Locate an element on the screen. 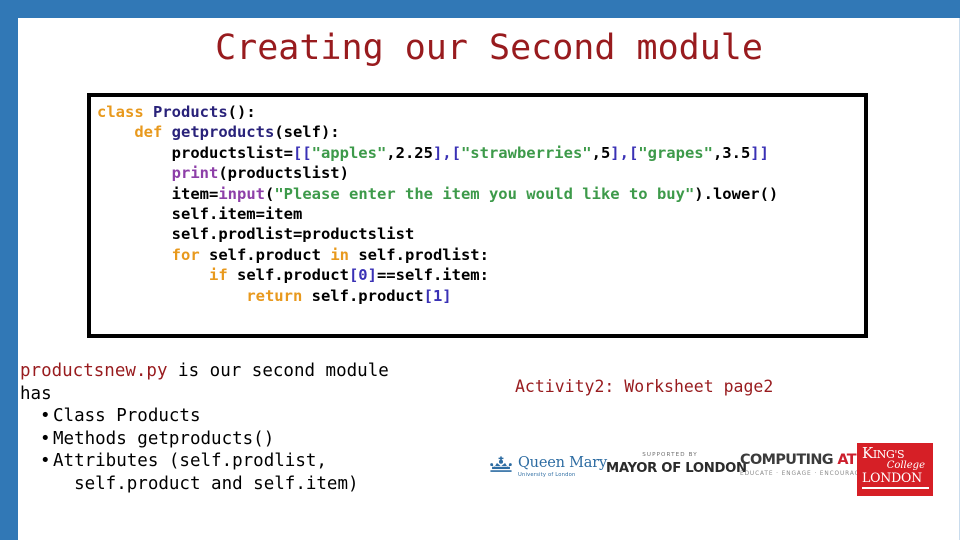 The height and width of the screenshot is (540, 960). code-token: [[ is located at coordinates (302, 152).